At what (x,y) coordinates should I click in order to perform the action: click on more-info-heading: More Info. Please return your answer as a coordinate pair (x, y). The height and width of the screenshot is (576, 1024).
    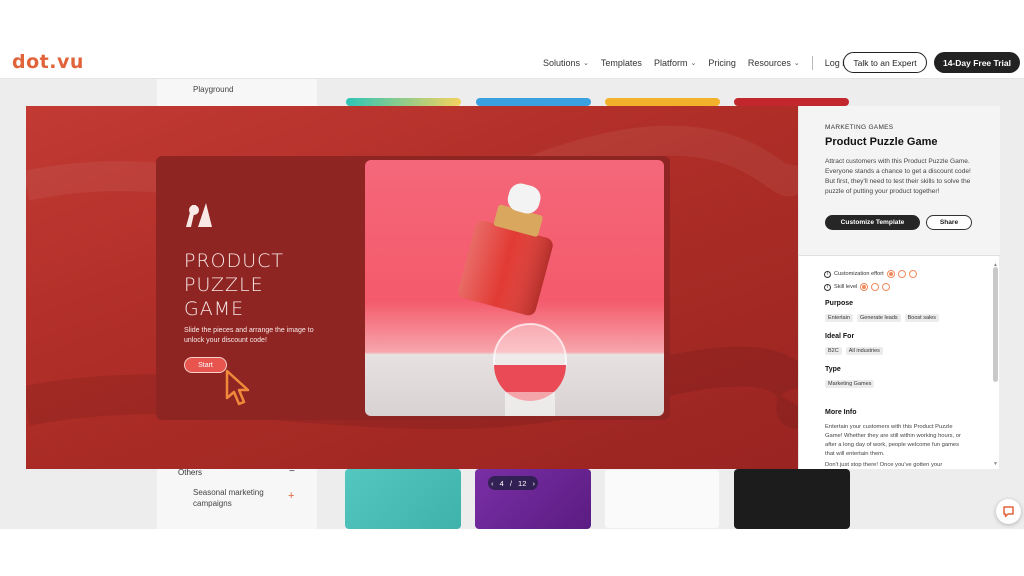
    Looking at the image, I should click on (841, 412).